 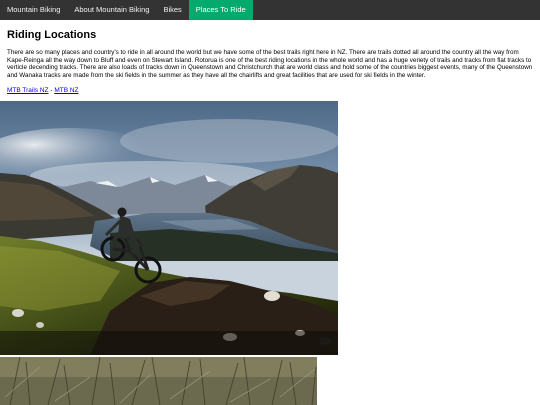 I want to click on external-links: MTB Trails NZ - MTB NZ, so click(x=270, y=91).